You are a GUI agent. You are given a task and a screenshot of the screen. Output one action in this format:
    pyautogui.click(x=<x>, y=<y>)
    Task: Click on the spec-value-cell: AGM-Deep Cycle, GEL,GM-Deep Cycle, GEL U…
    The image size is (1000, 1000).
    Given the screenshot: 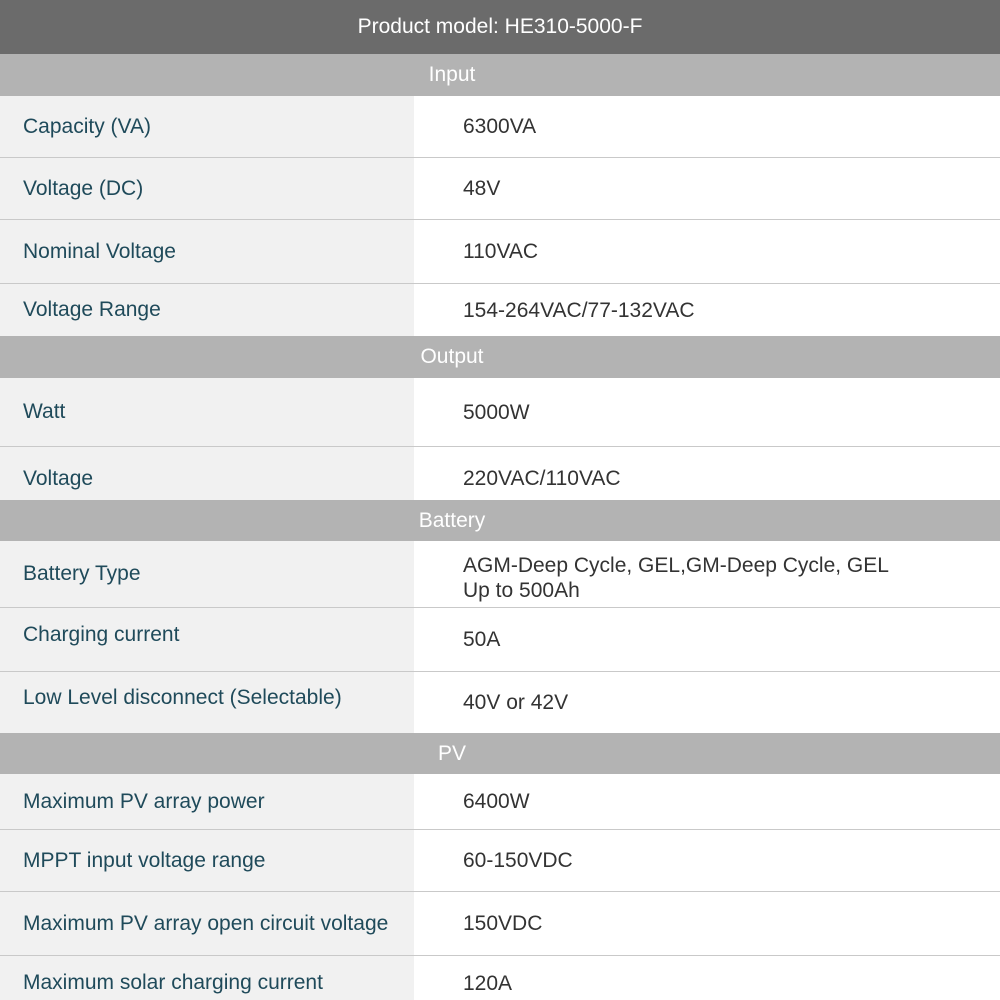 What is the action you would take?
    pyautogui.click(x=707, y=574)
    